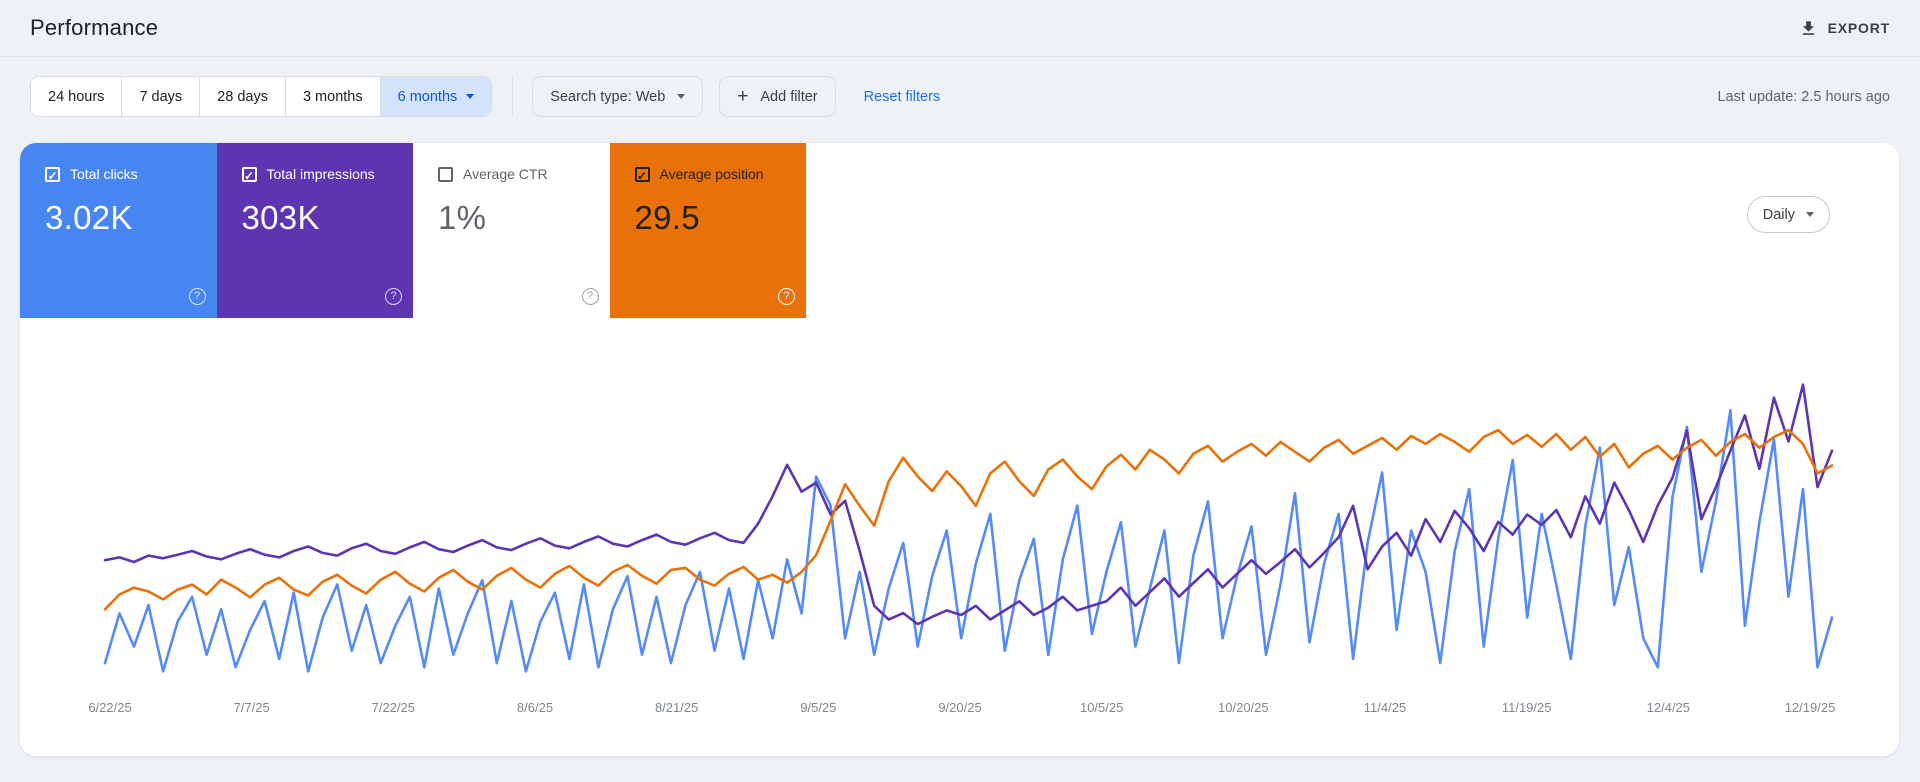 Image resolution: width=1920 pixels, height=782 pixels. I want to click on unchecked-checkbox-icon, so click(445, 174).